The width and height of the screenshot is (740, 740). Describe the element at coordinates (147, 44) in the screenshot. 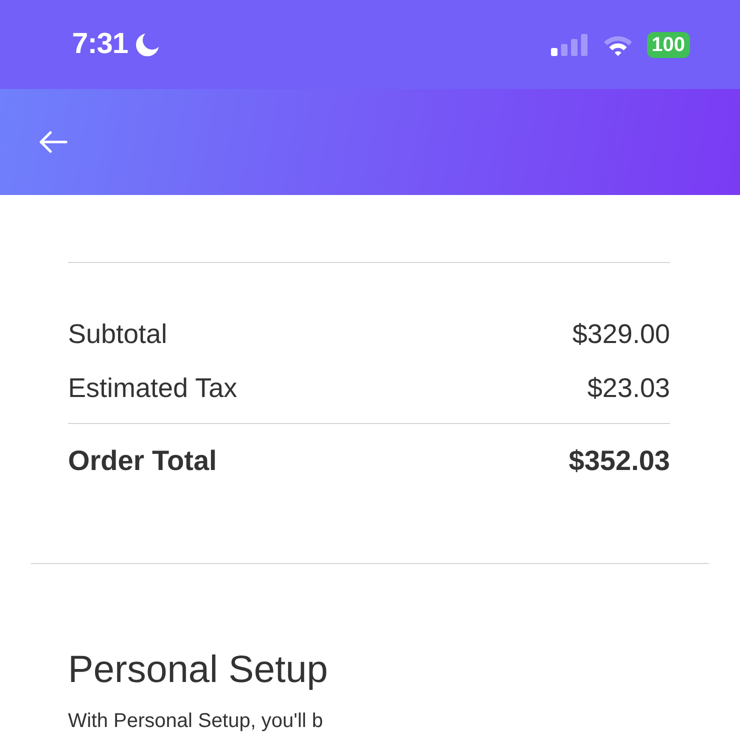

I see `moon-icon` at that location.